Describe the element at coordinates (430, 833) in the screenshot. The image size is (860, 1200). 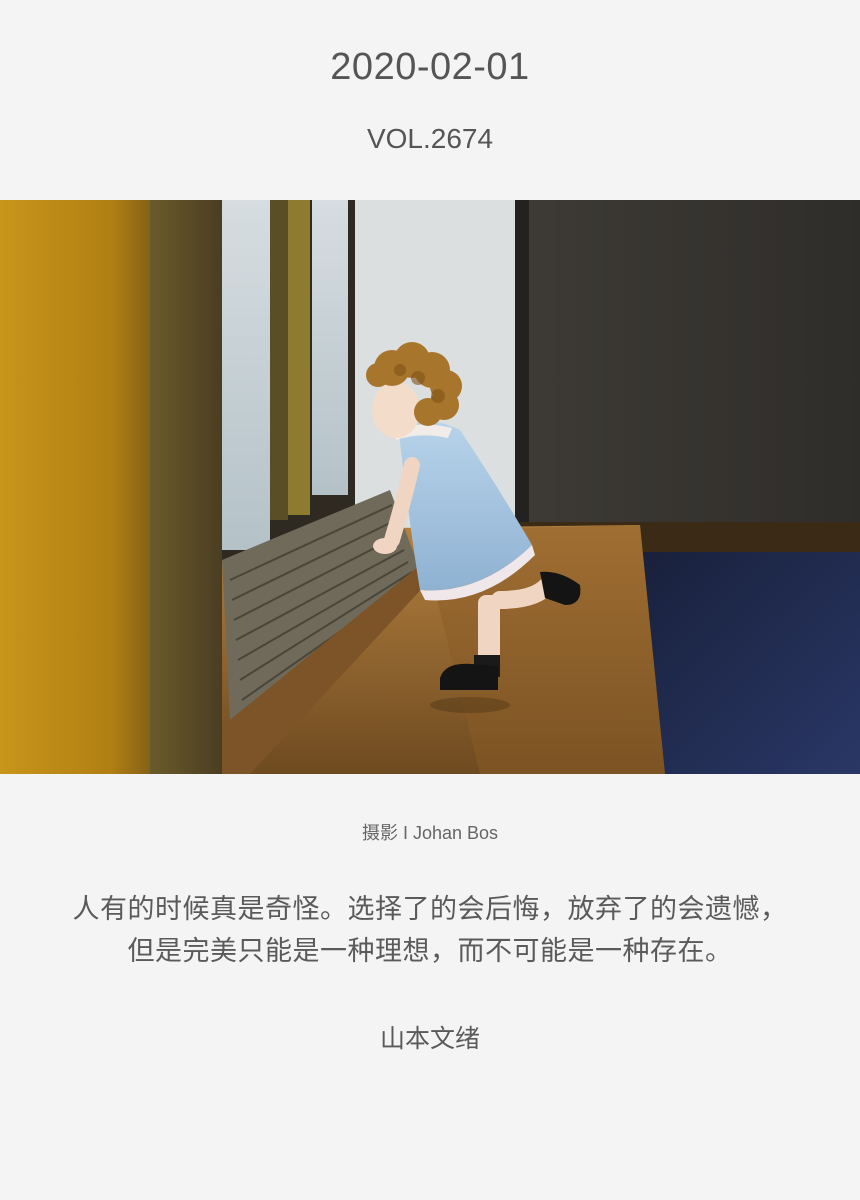
I see `photo-credit: 摄影 I Johan Bos` at that location.